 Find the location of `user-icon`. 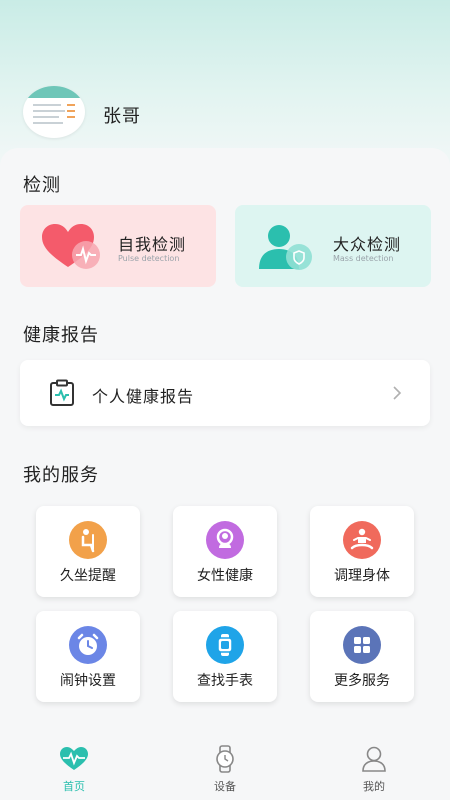

user-icon is located at coordinates (374, 759).